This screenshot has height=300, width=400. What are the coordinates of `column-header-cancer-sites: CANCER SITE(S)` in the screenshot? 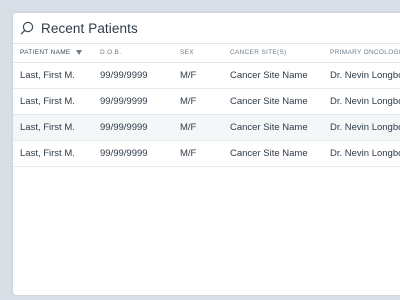 It's located at (273, 53).